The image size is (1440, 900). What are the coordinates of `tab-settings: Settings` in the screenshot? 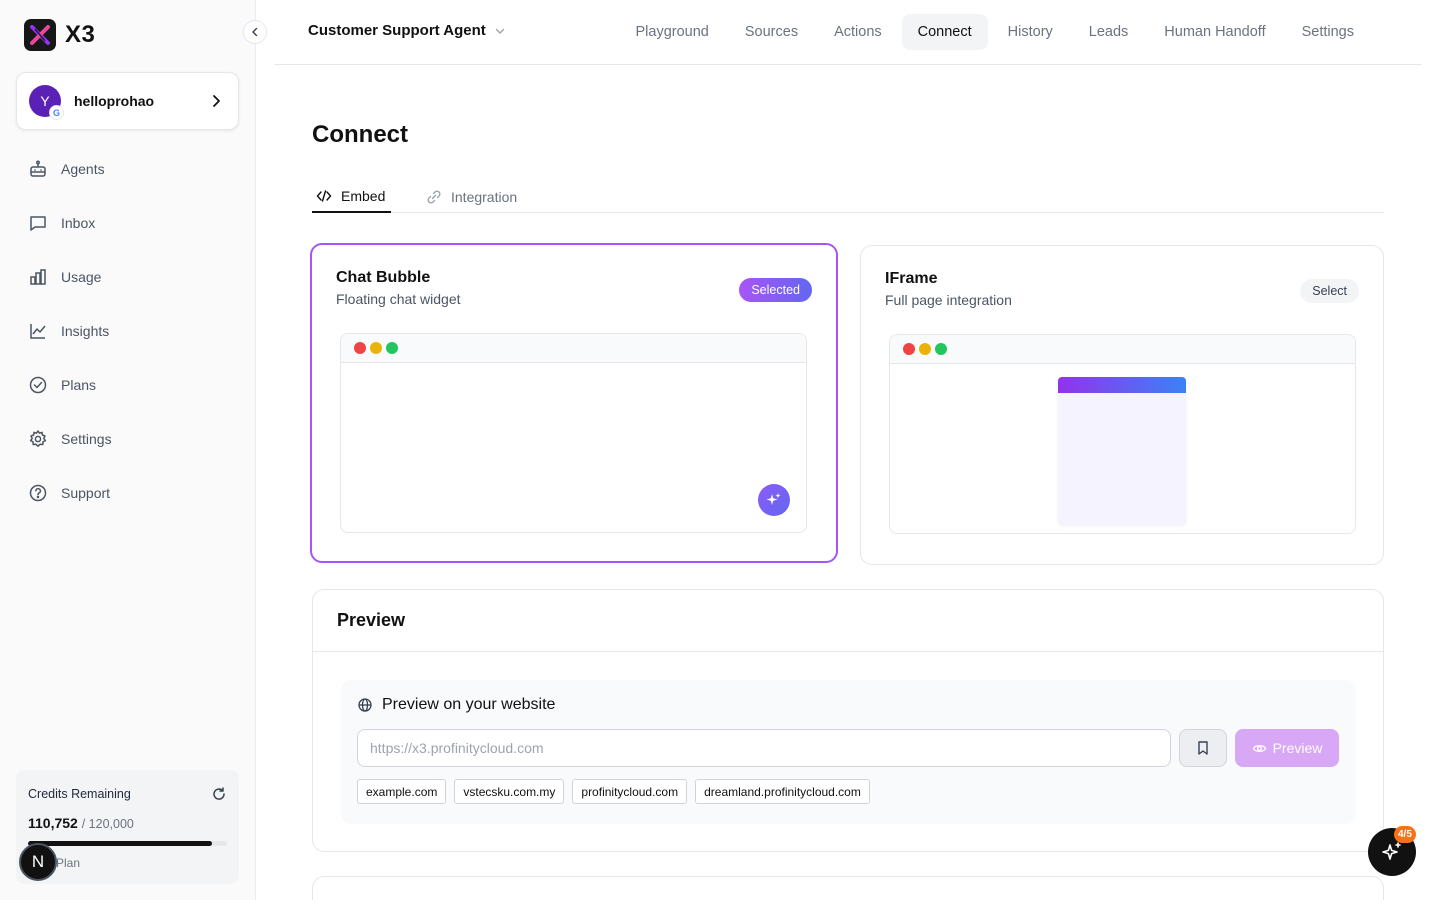 It's located at (1328, 32).